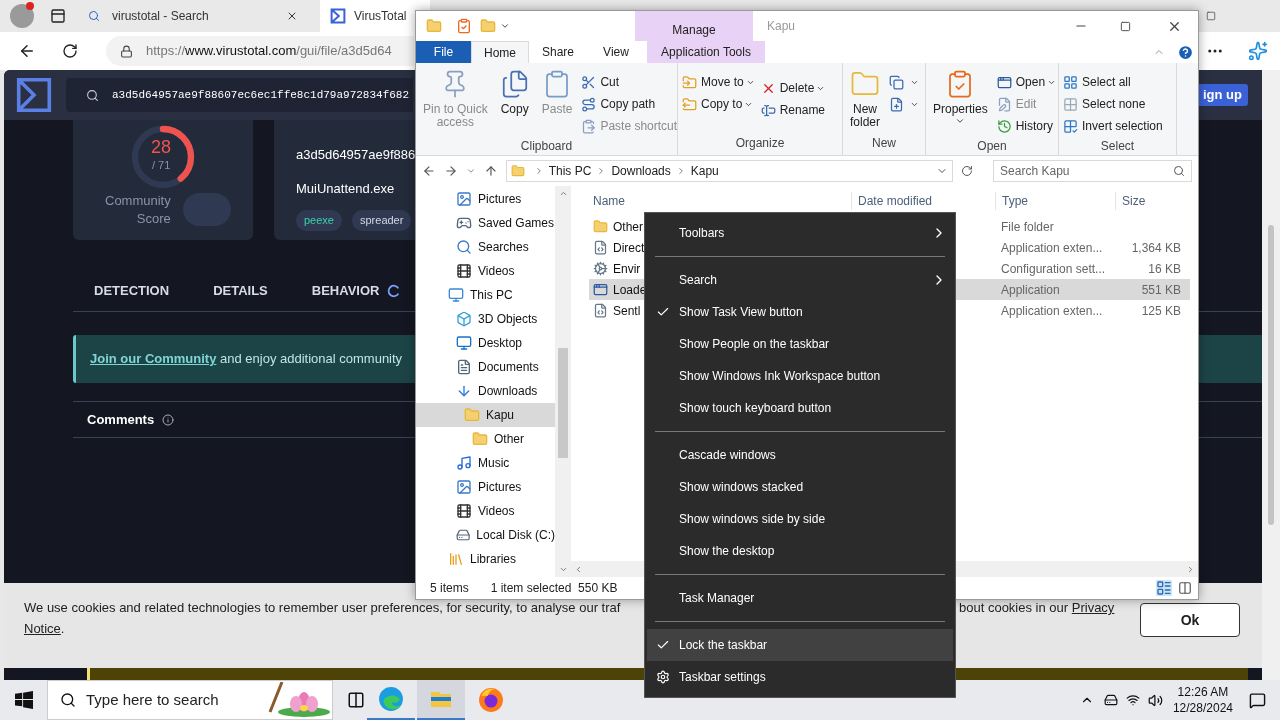 The width and height of the screenshot is (1280, 720). What do you see at coordinates (44, 629) in the screenshot?
I see `cookie-text: Notice.` at bounding box center [44, 629].